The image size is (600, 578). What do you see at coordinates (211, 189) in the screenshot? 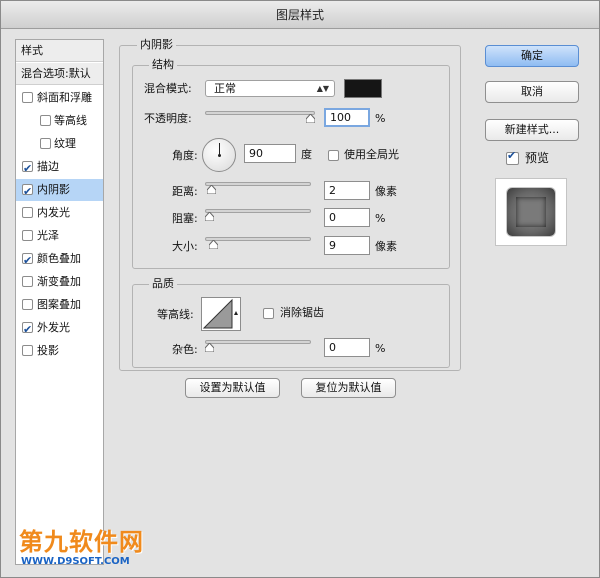
I see `distance-slider-thumb` at bounding box center [211, 189].